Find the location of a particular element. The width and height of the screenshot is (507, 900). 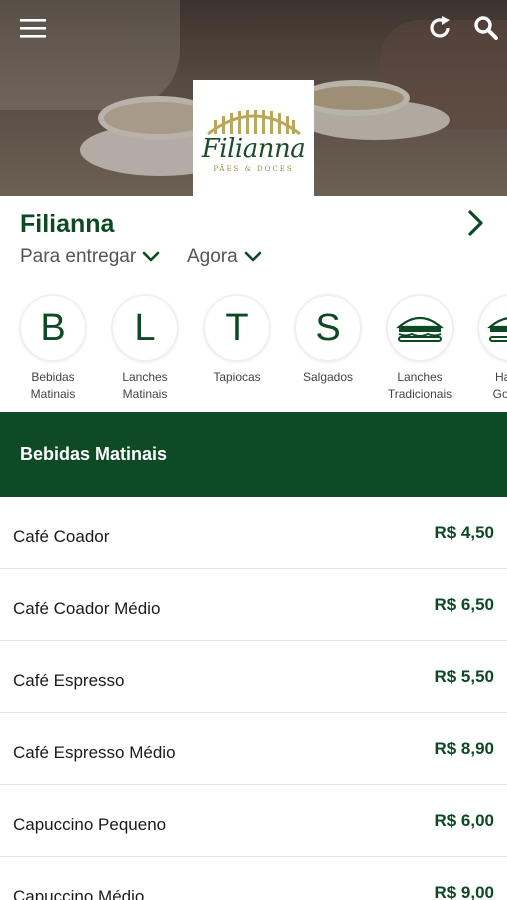

category-label: Tapiocas is located at coordinates (237, 377).